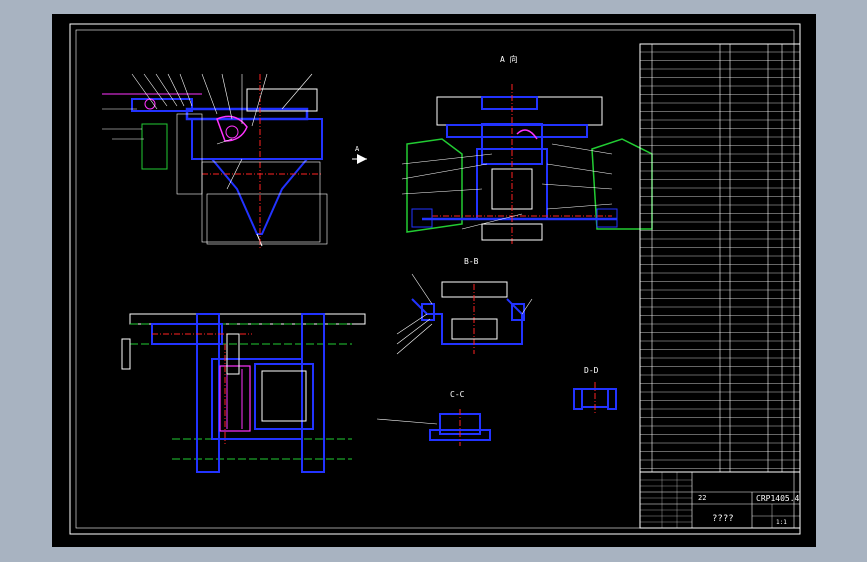 This screenshot has height=562, width=867. Describe the element at coordinates (595, 398) in the screenshot. I see `section-d-d` at that location.